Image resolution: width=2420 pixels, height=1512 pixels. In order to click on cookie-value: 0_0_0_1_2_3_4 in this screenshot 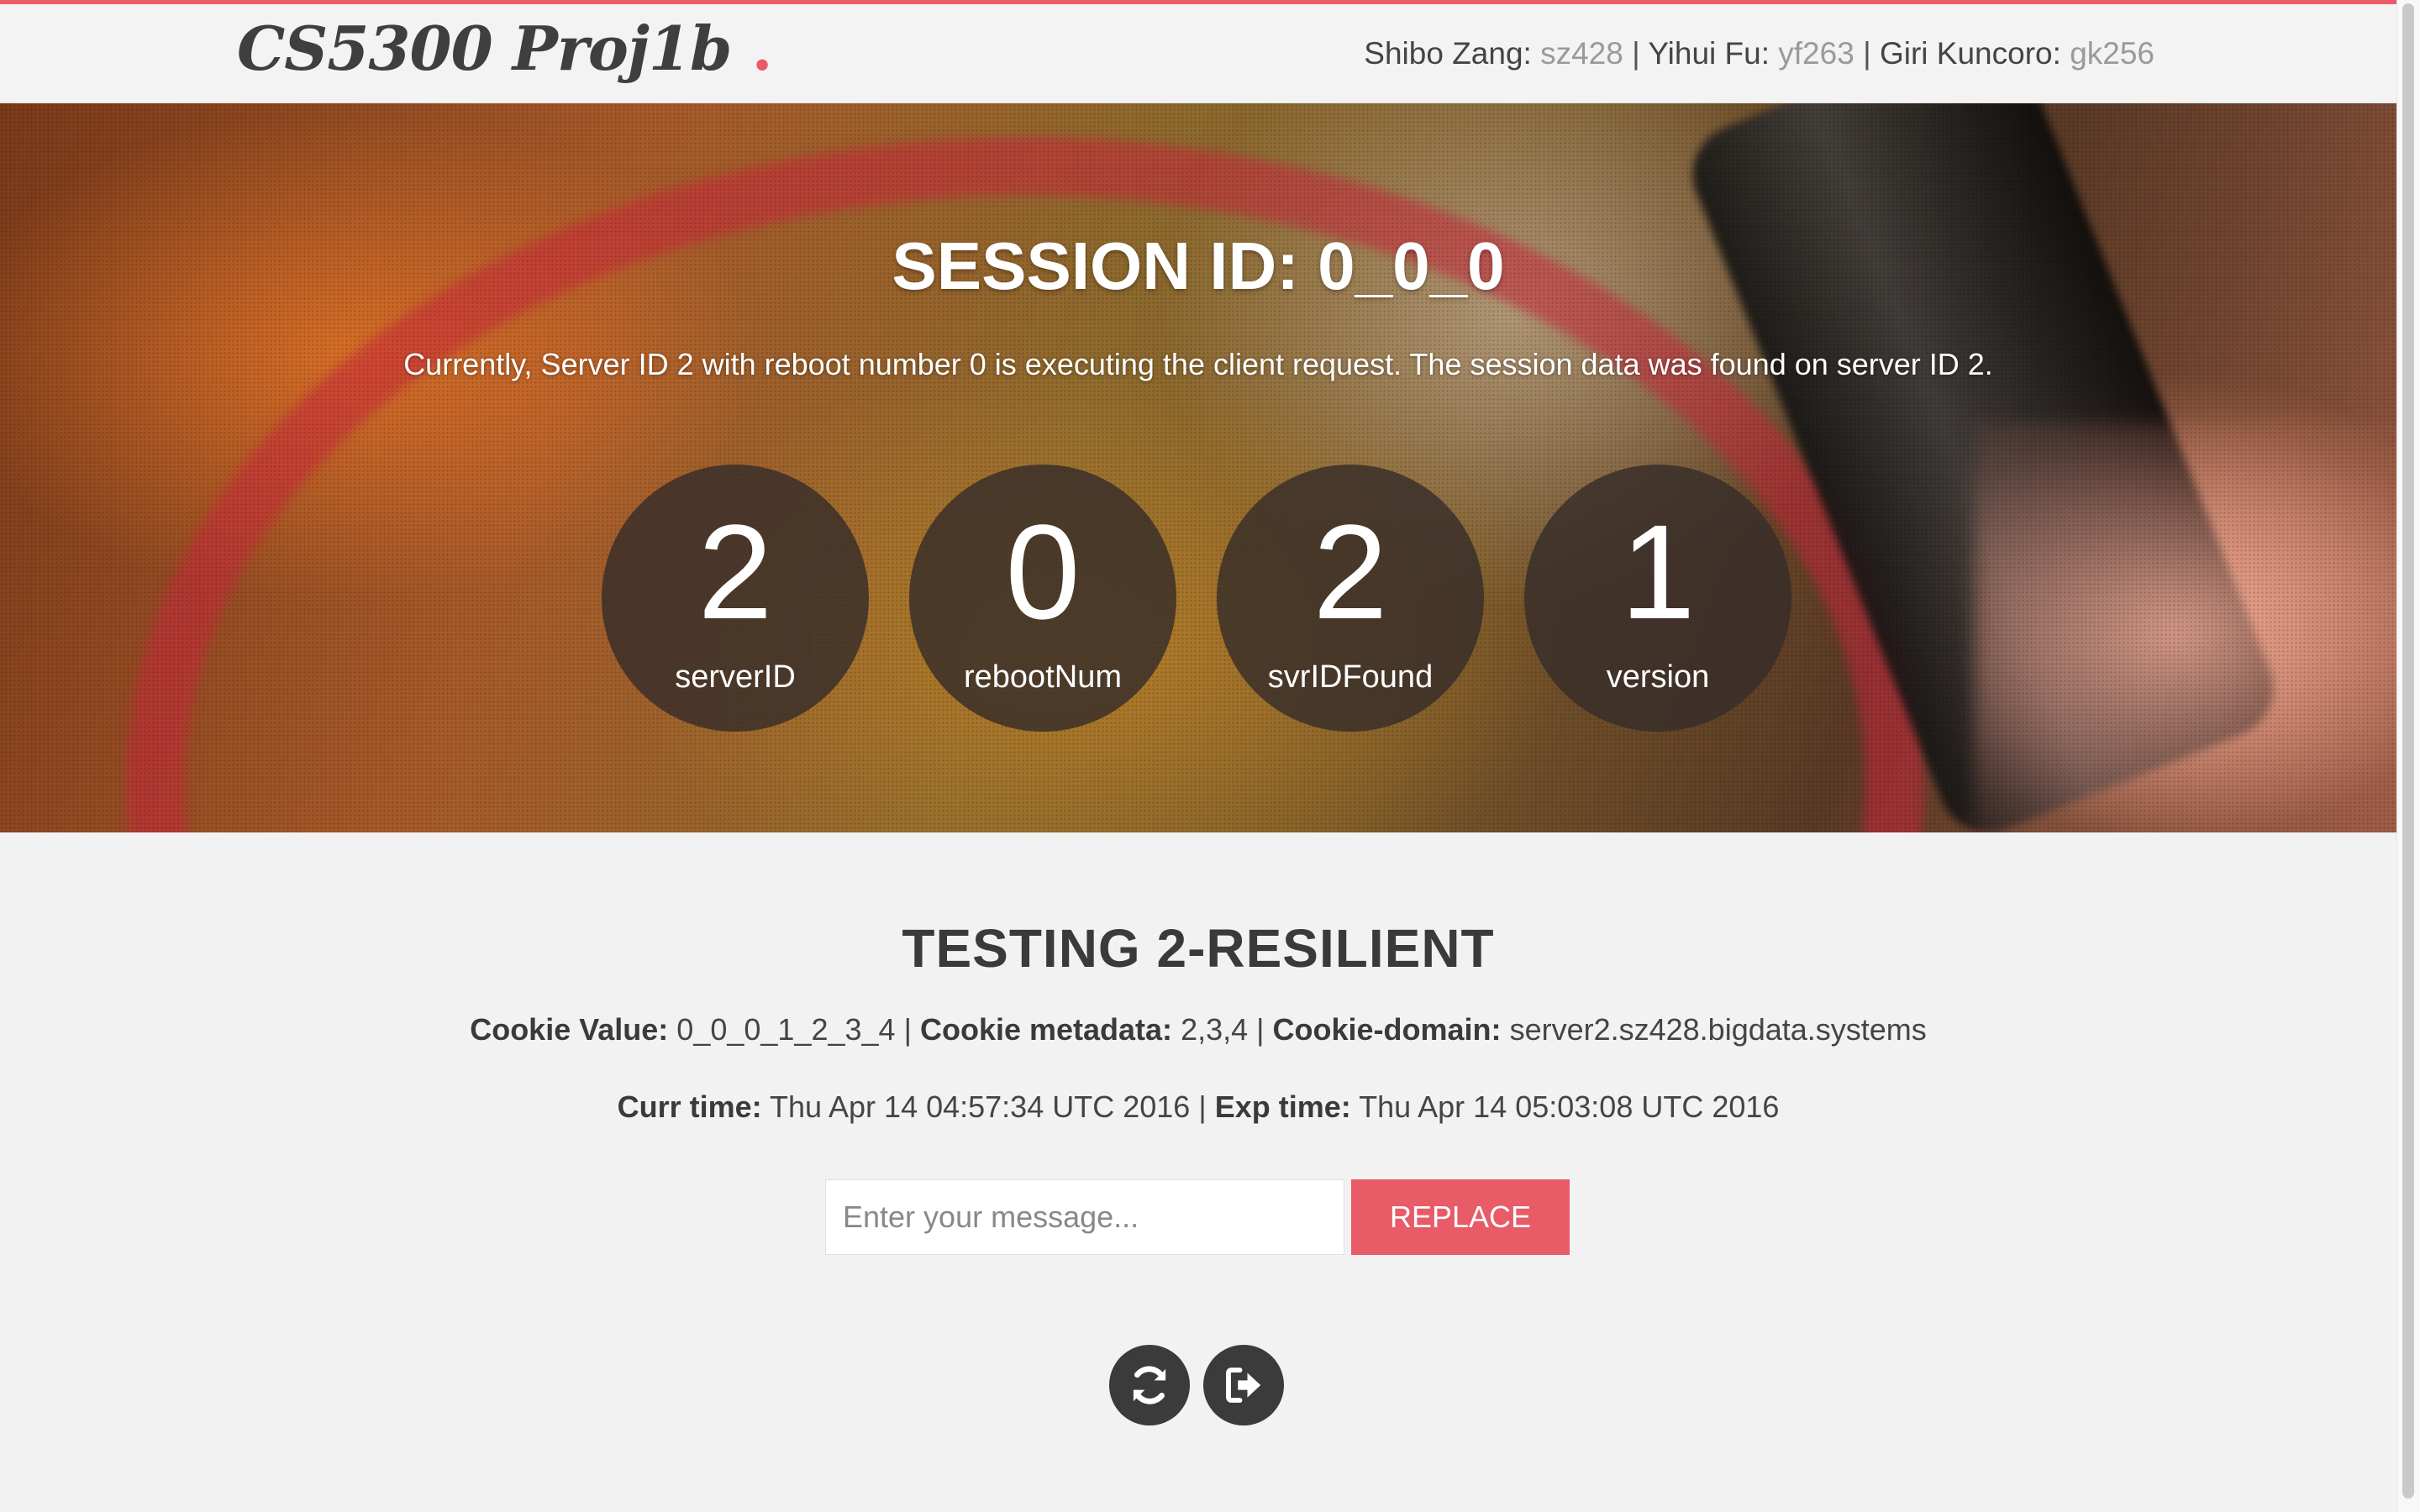, I will do `click(786, 1029)`.